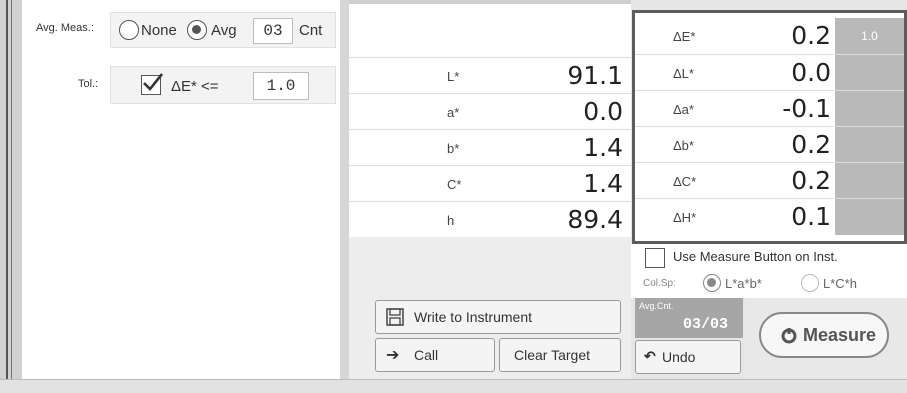 The image size is (907, 393). I want to click on avg-count-value: 03/03, so click(706, 324).